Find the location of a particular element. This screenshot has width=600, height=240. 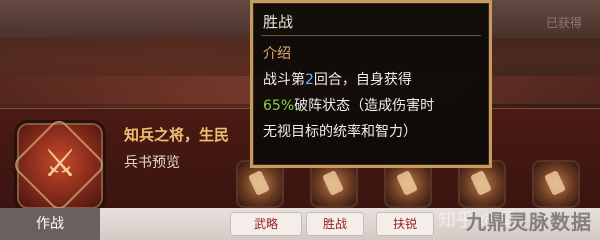

tooltip-section-heading: 介绍 is located at coordinates (277, 54).